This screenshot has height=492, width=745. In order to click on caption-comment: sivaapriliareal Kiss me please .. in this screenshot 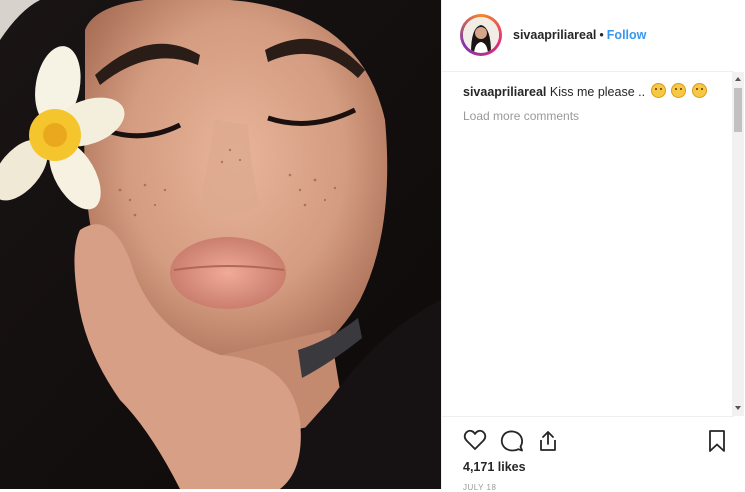, I will do `click(593, 91)`.